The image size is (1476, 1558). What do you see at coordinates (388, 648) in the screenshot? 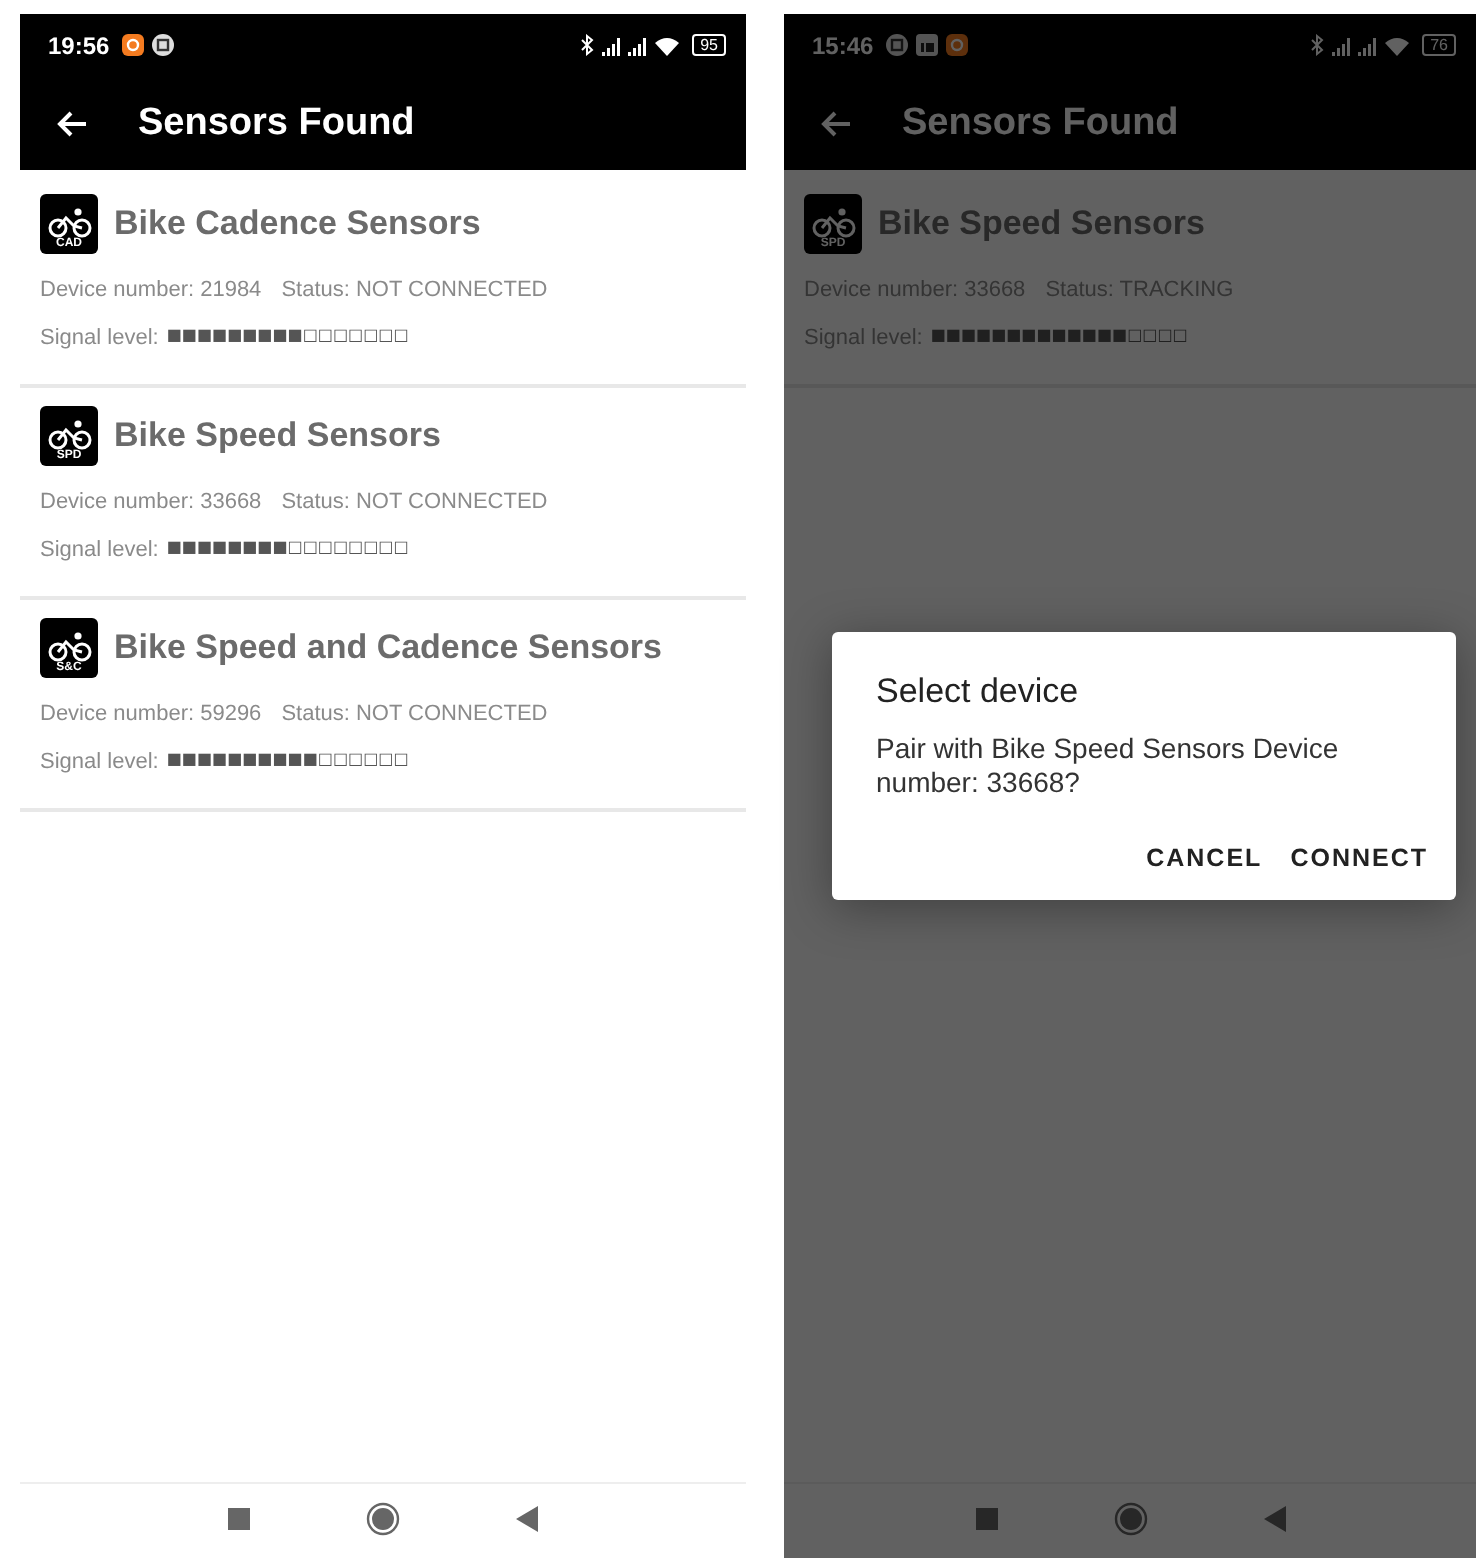
I see `sensor-name: Bike Speed and Cadence Sensors` at bounding box center [388, 648].